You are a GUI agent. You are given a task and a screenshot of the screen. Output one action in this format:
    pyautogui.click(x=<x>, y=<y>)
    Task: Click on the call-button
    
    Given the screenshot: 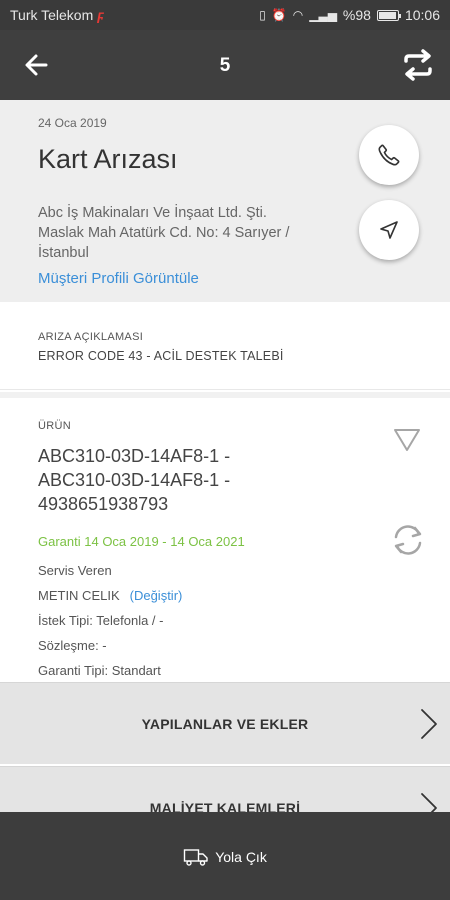 What is the action you would take?
    pyautogui.click(x=389, y=155)
    